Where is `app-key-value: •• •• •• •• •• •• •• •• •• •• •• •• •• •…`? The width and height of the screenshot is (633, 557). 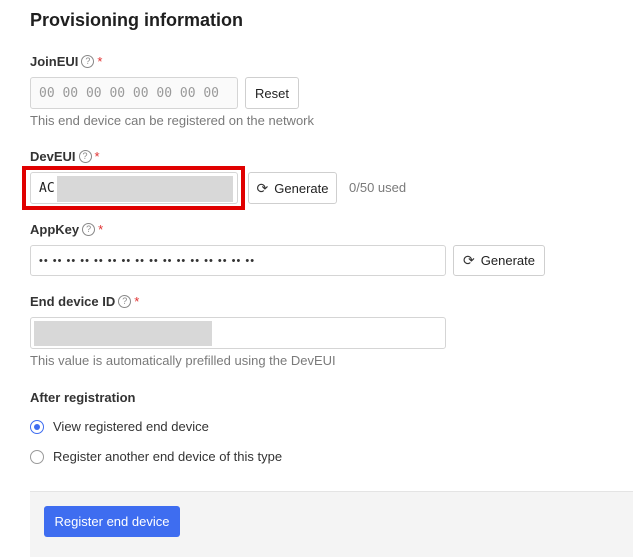
app-key-value: •• •• •• •• •• •• •• •• •• •• •• •• •• •… is located at coordinates (147, 260).